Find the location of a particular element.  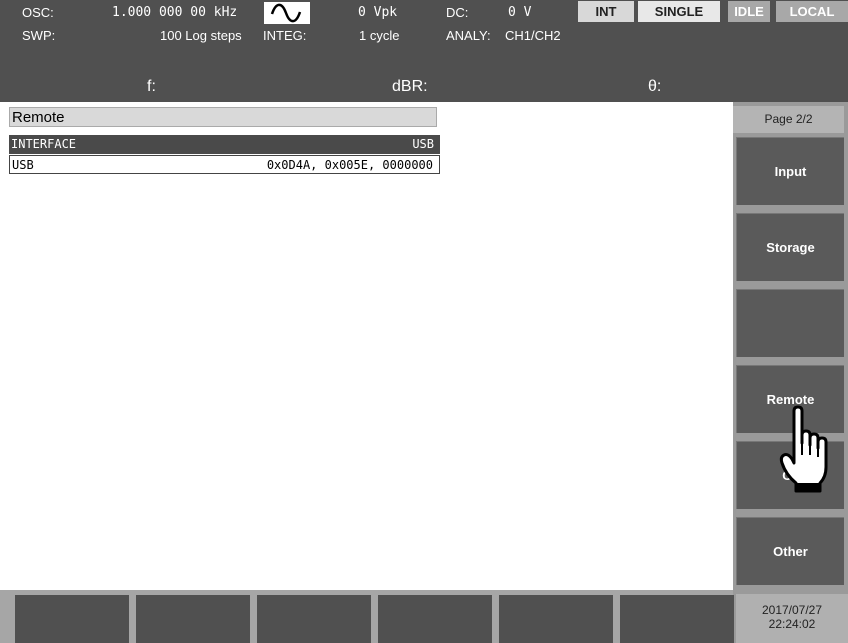

row-label: USB is located at coordinates (23, 165).